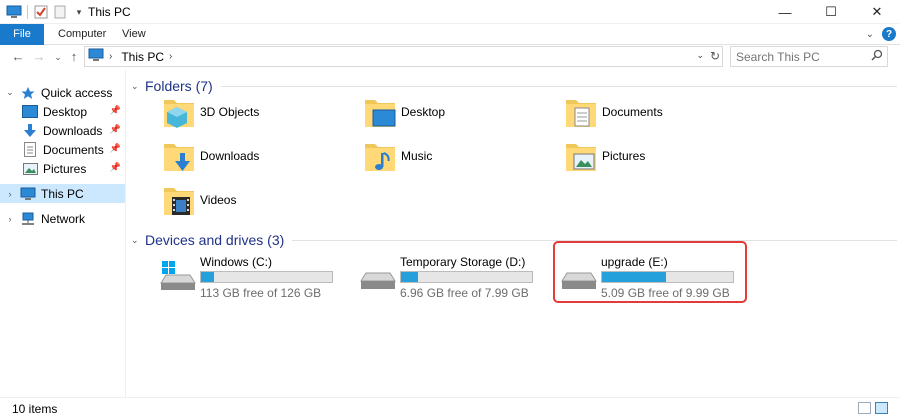  What do you see at coordinates (624, 156) in the screenshot?
I see `folder-label: Pictures` at bounding box center [624, 156].